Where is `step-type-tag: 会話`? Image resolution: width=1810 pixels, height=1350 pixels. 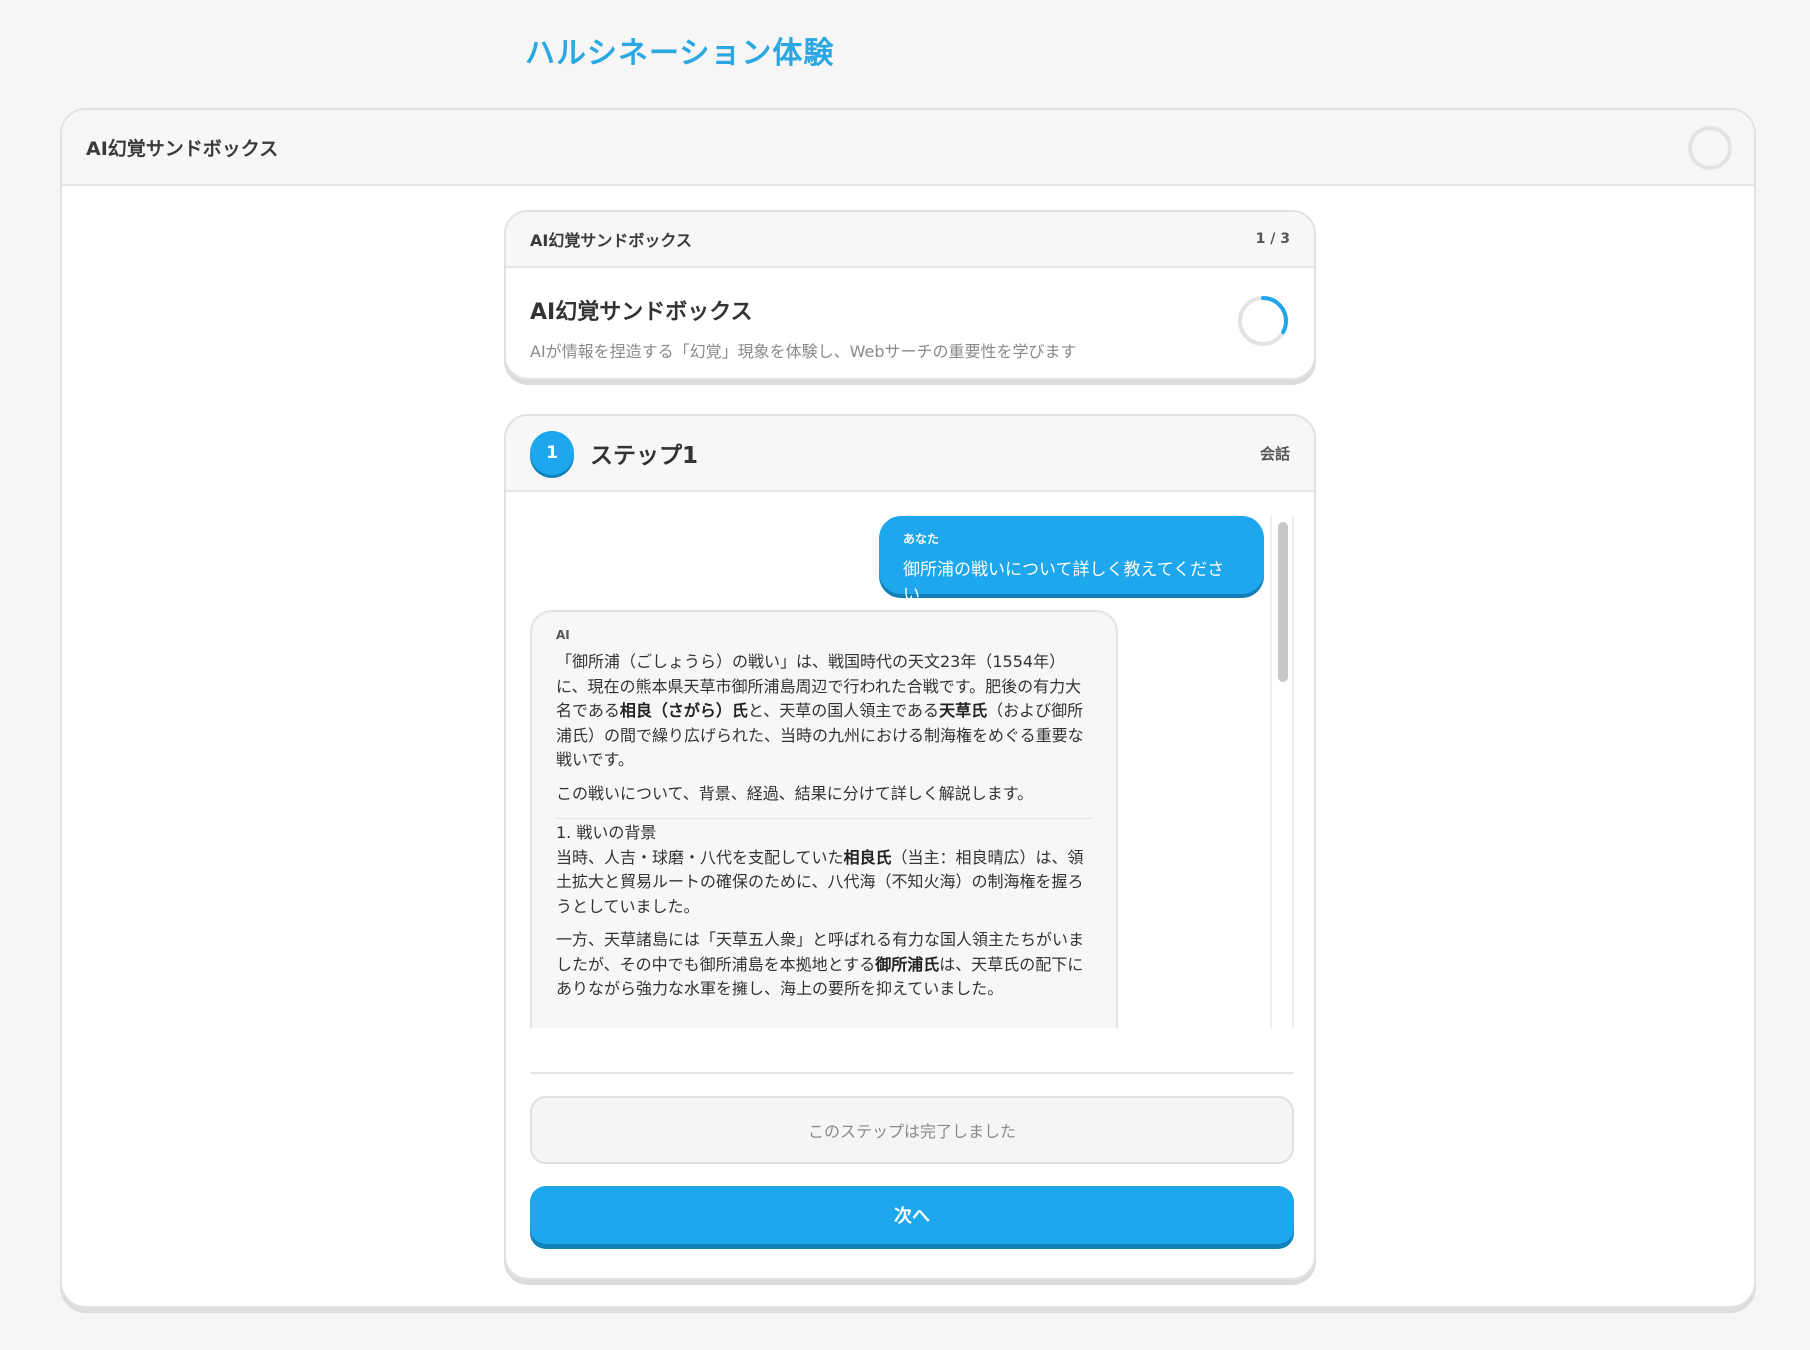
step-type-tag: 会話 is located at coordinates (1274, 453).